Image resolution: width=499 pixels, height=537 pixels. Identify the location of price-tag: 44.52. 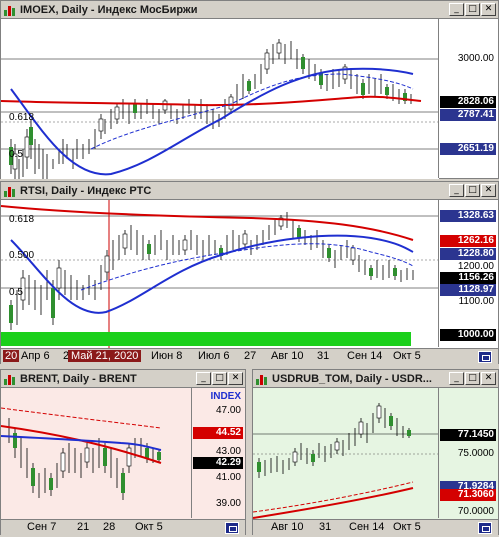
(218, 433).